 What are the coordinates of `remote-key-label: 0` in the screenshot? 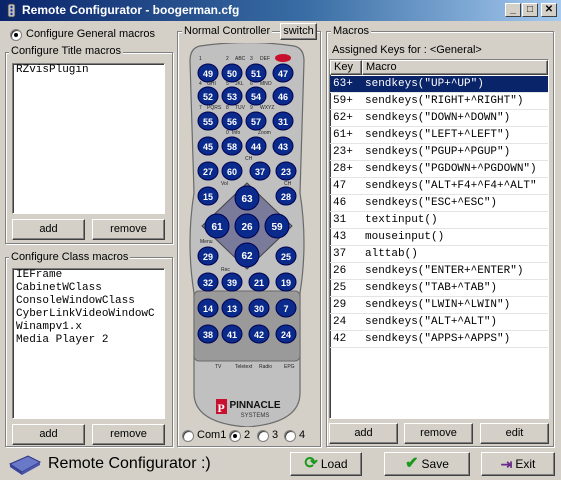 It's located at (227, 133).